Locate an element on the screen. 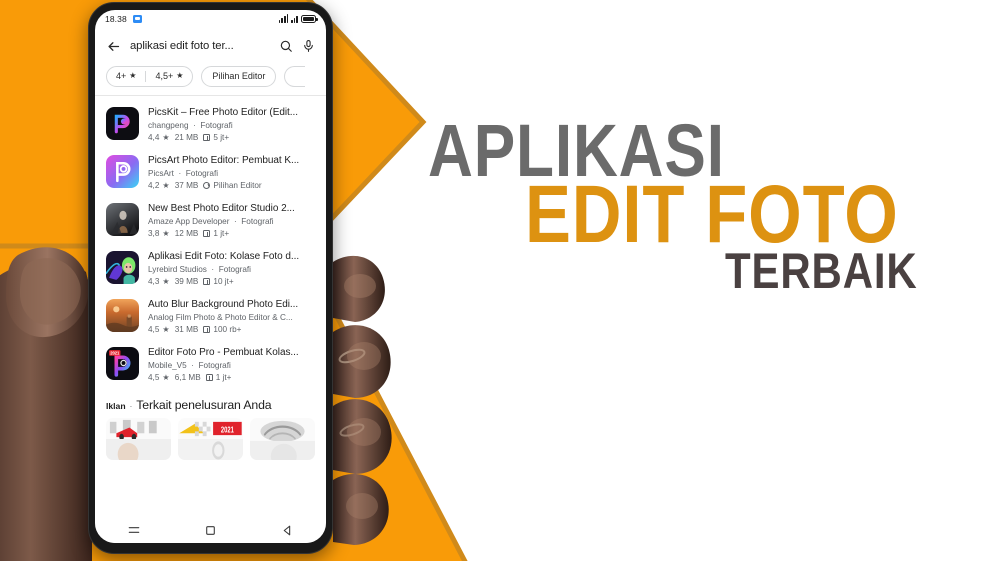 The width and height of the screenshot is (1000, 561). app-developer: changpeng · Fotografi is located at coordinates (190, 125).